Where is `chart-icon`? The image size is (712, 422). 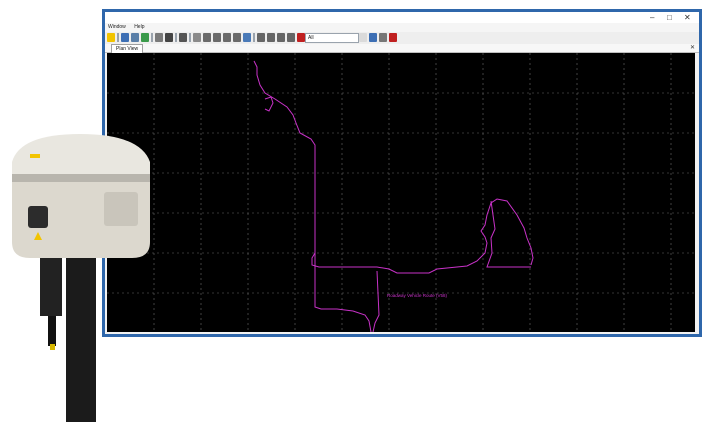 chart-icon is located at coordinates (237, 37).